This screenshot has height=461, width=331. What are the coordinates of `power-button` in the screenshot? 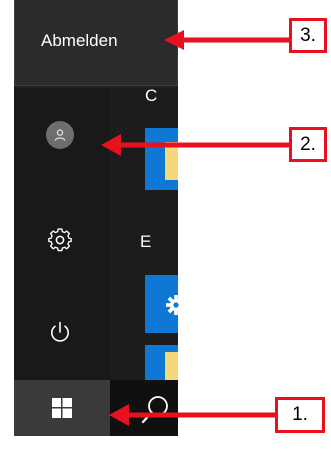 It's located at (60, 333).